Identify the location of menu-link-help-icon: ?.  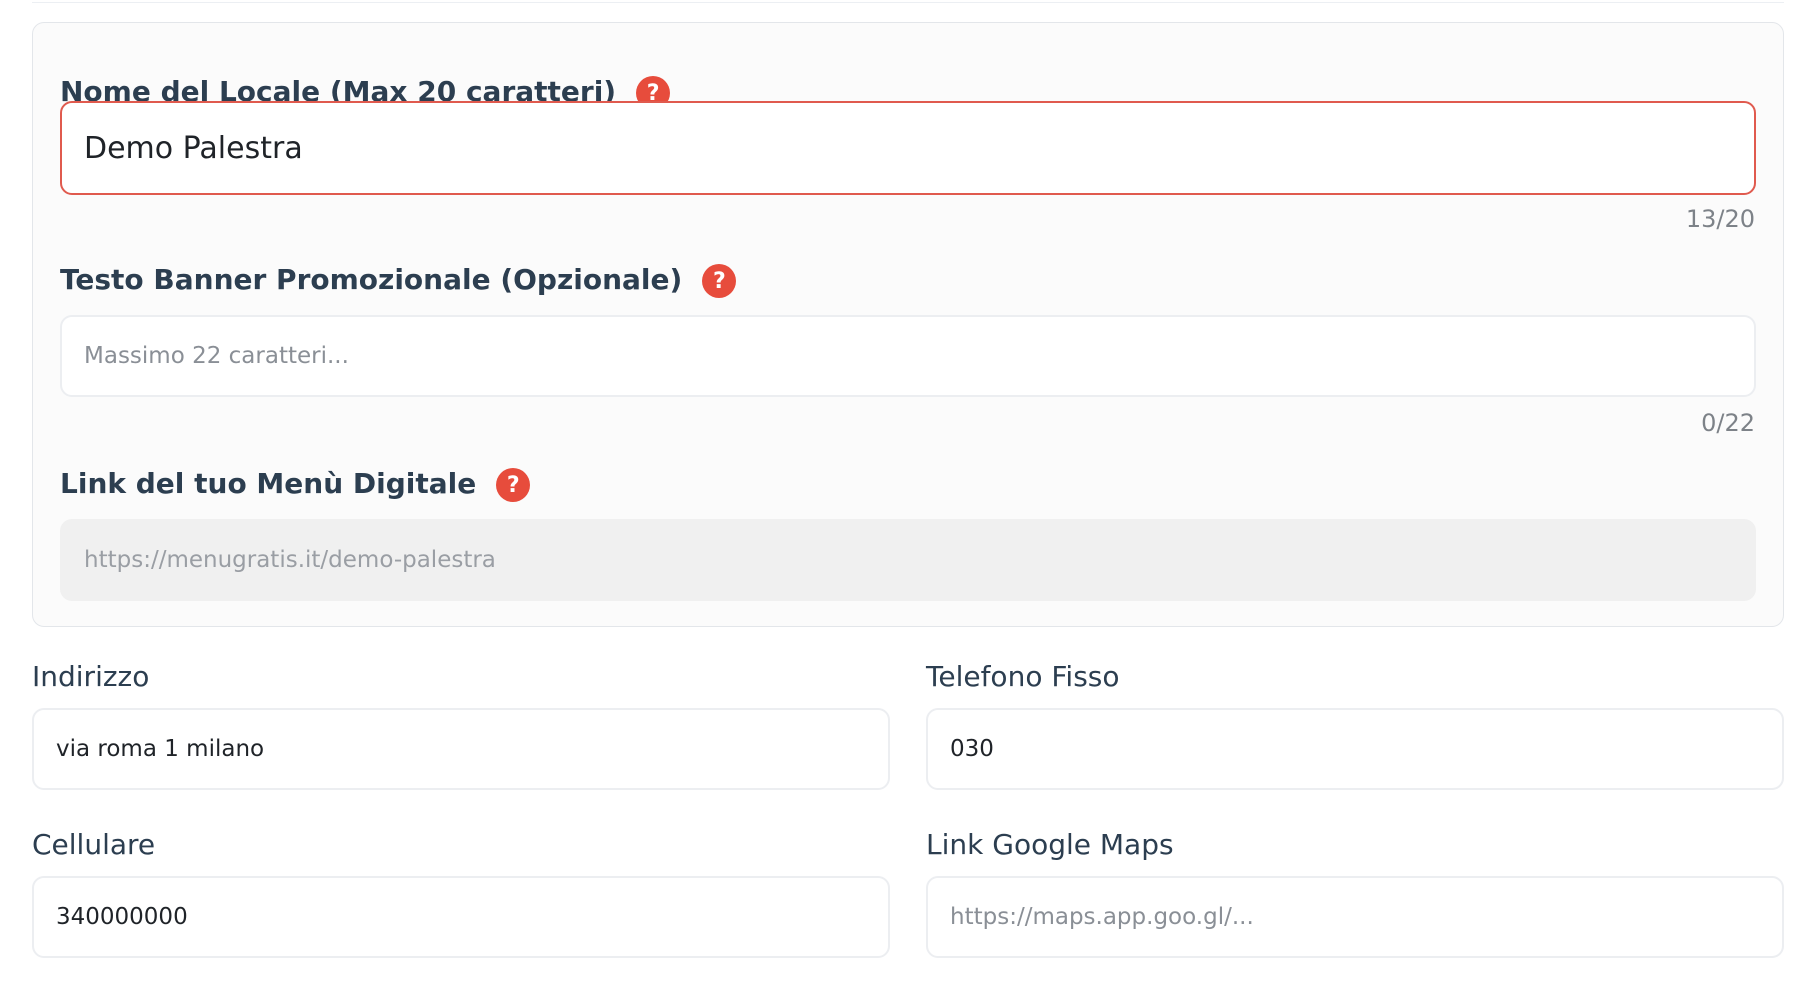
(513, 485).